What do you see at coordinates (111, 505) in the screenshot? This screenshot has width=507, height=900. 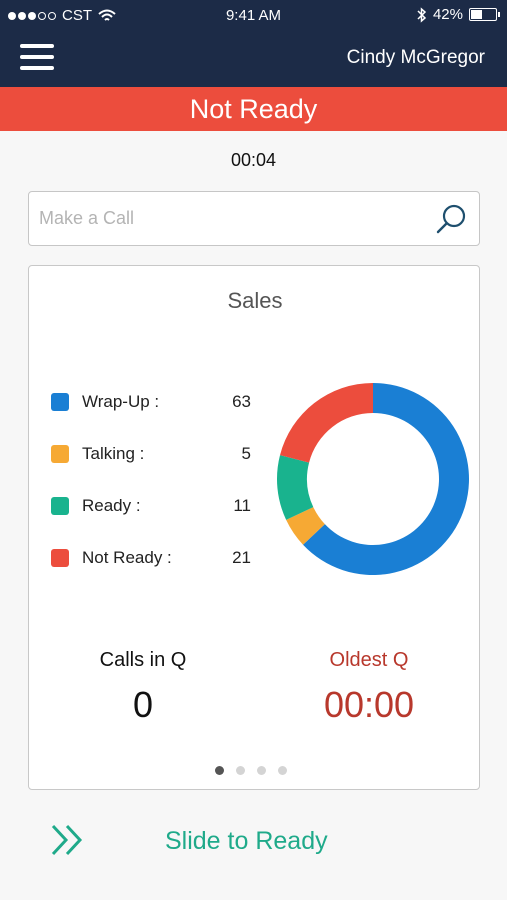 I see `legend-label: Ready :` at bounding box center [111, 505].